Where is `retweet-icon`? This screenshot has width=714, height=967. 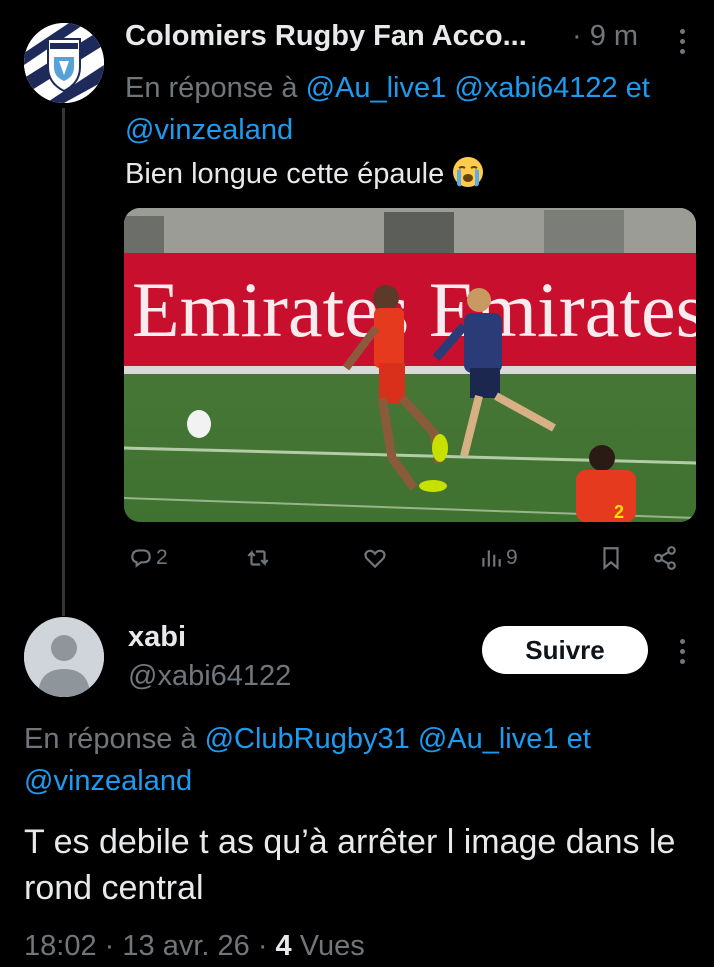
retweet-icon is located at coordinates (258, 558).